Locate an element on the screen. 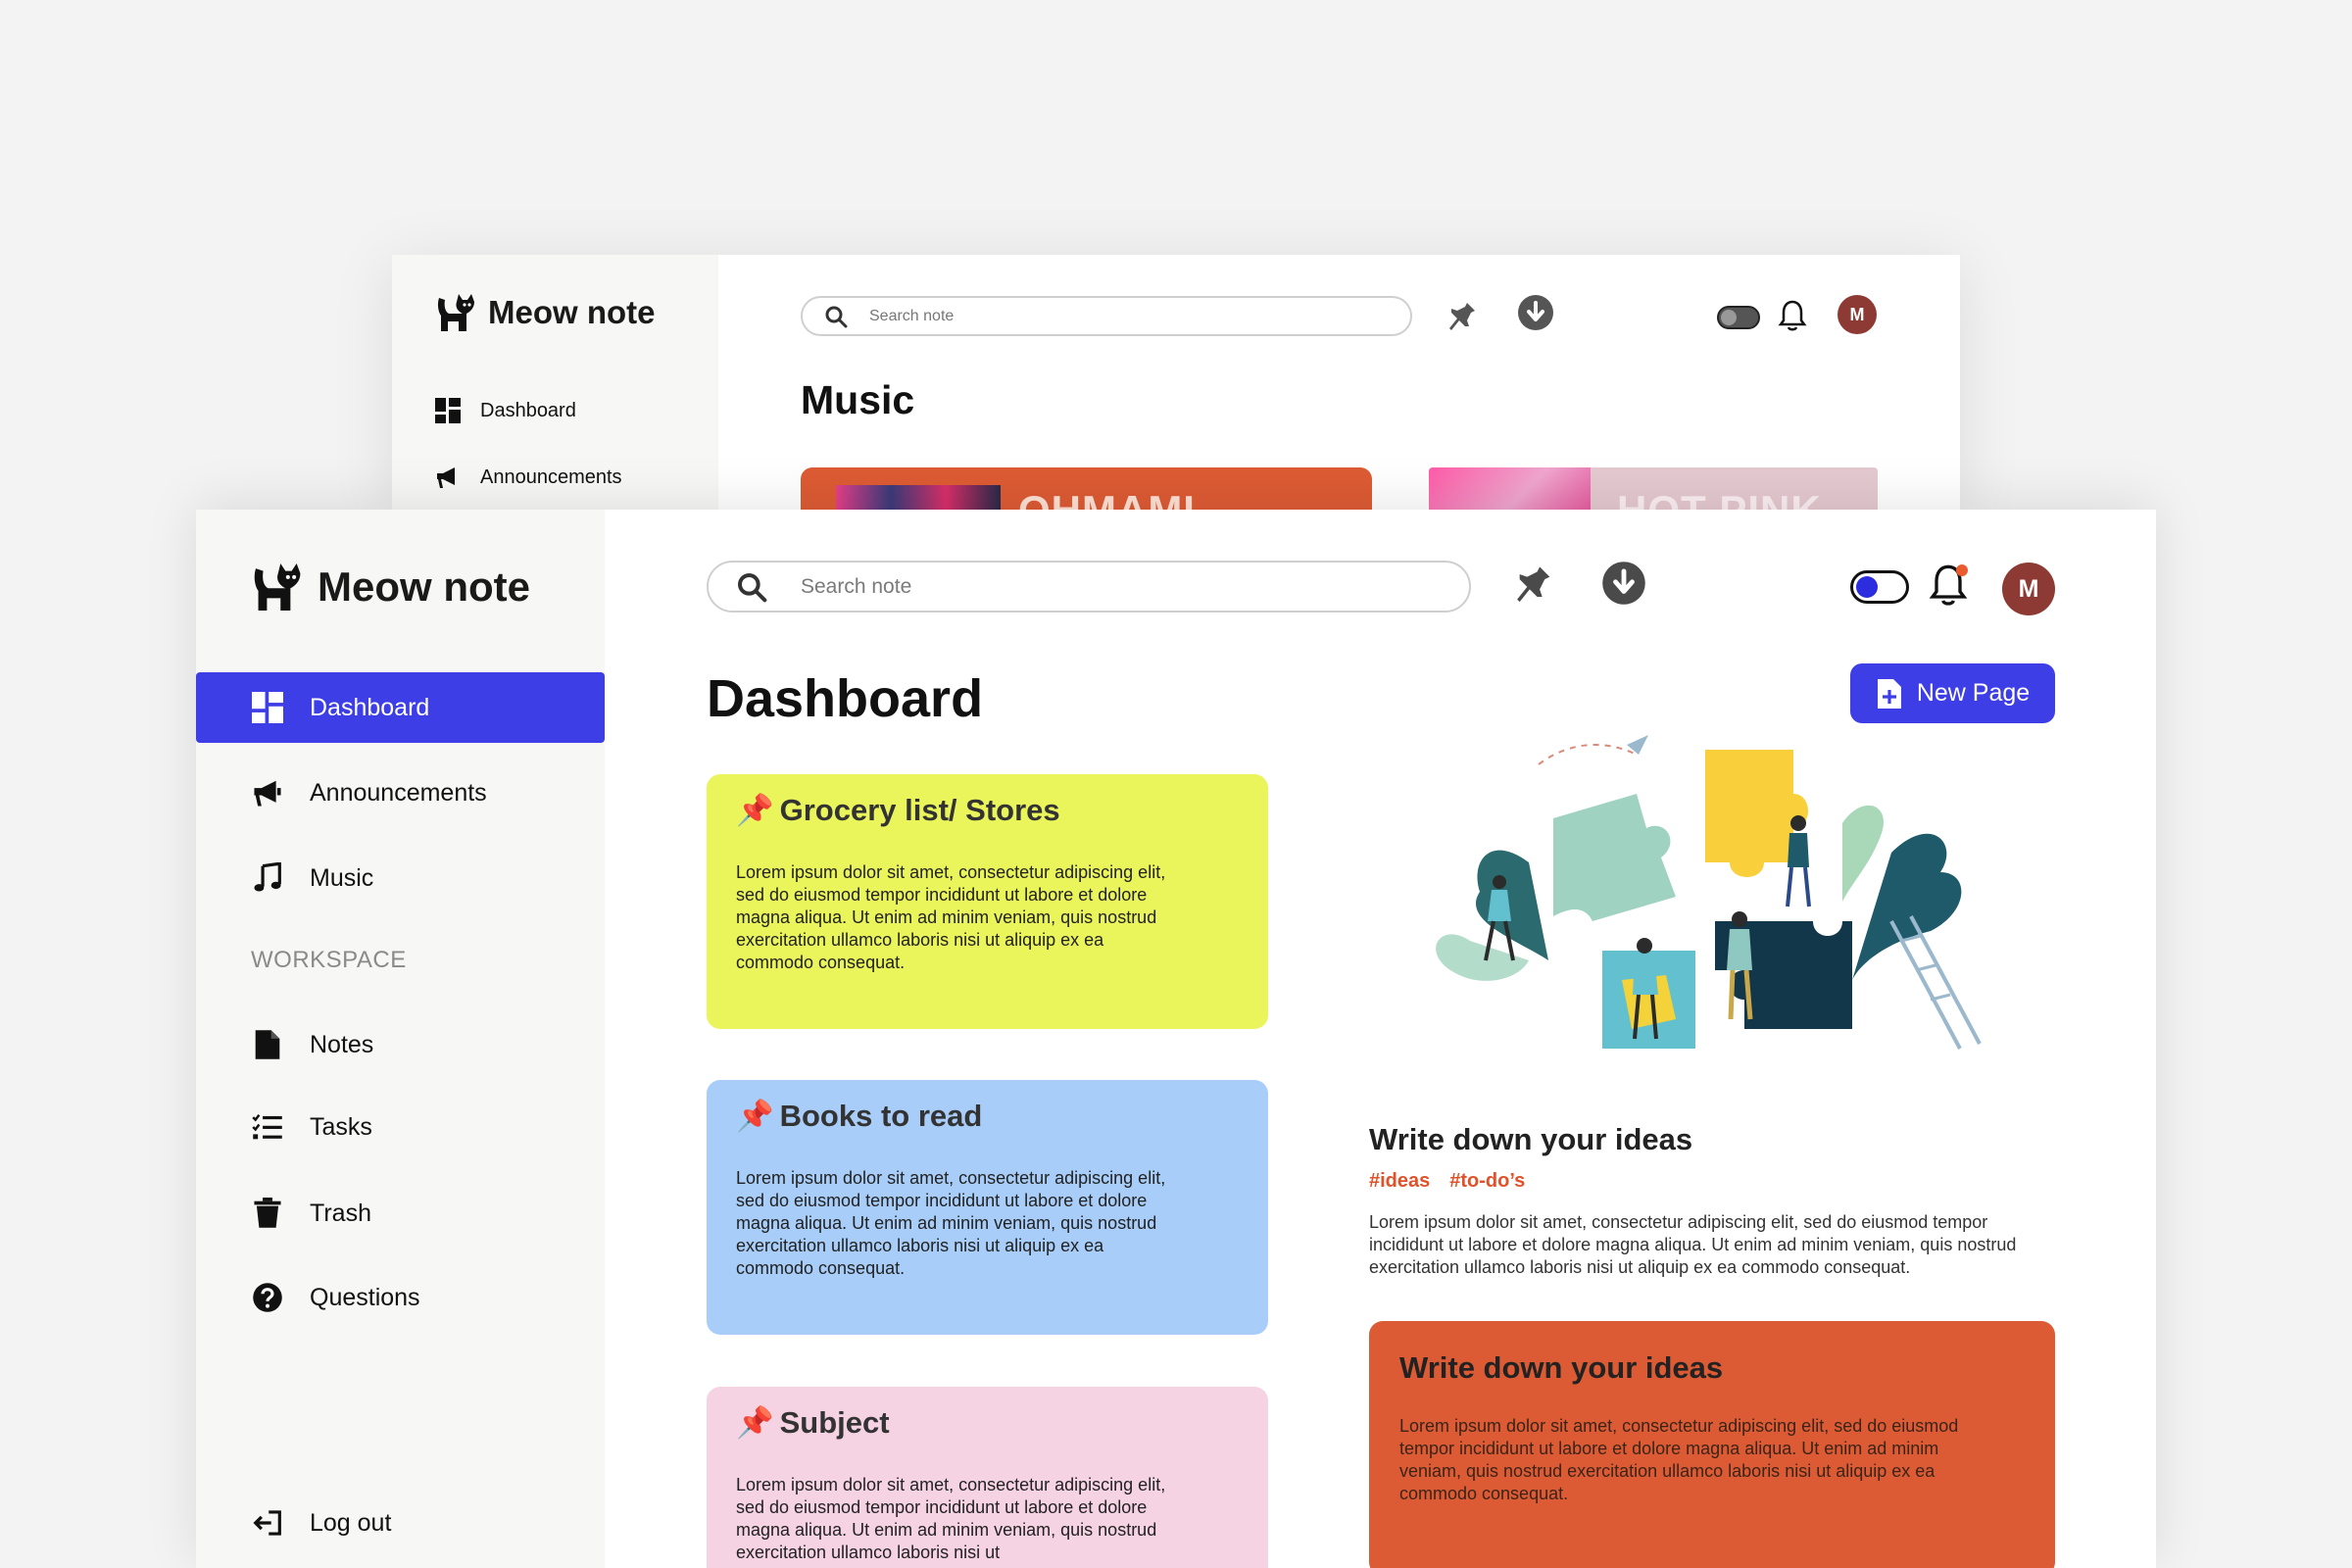 The width and height of the screenshot is (2352, 1568). back-avatar: M is located at coordinates (1857, 314).